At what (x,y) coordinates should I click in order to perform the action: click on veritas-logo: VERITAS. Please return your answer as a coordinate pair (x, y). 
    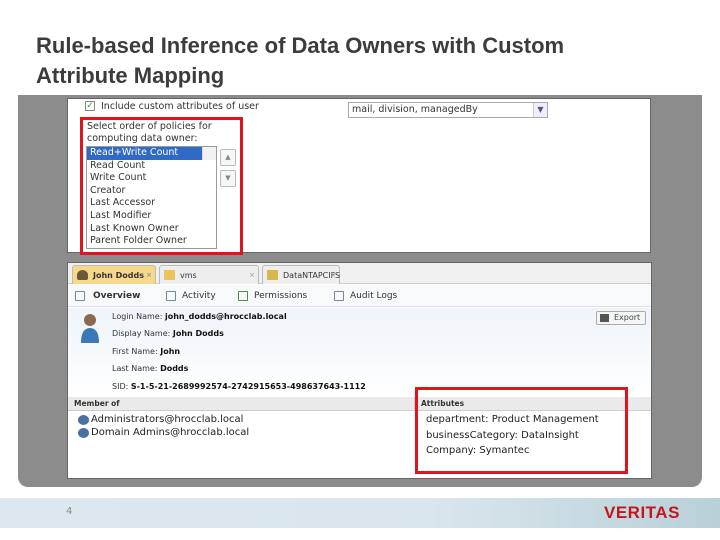
    Looking at the image, I should click on (642, 512).